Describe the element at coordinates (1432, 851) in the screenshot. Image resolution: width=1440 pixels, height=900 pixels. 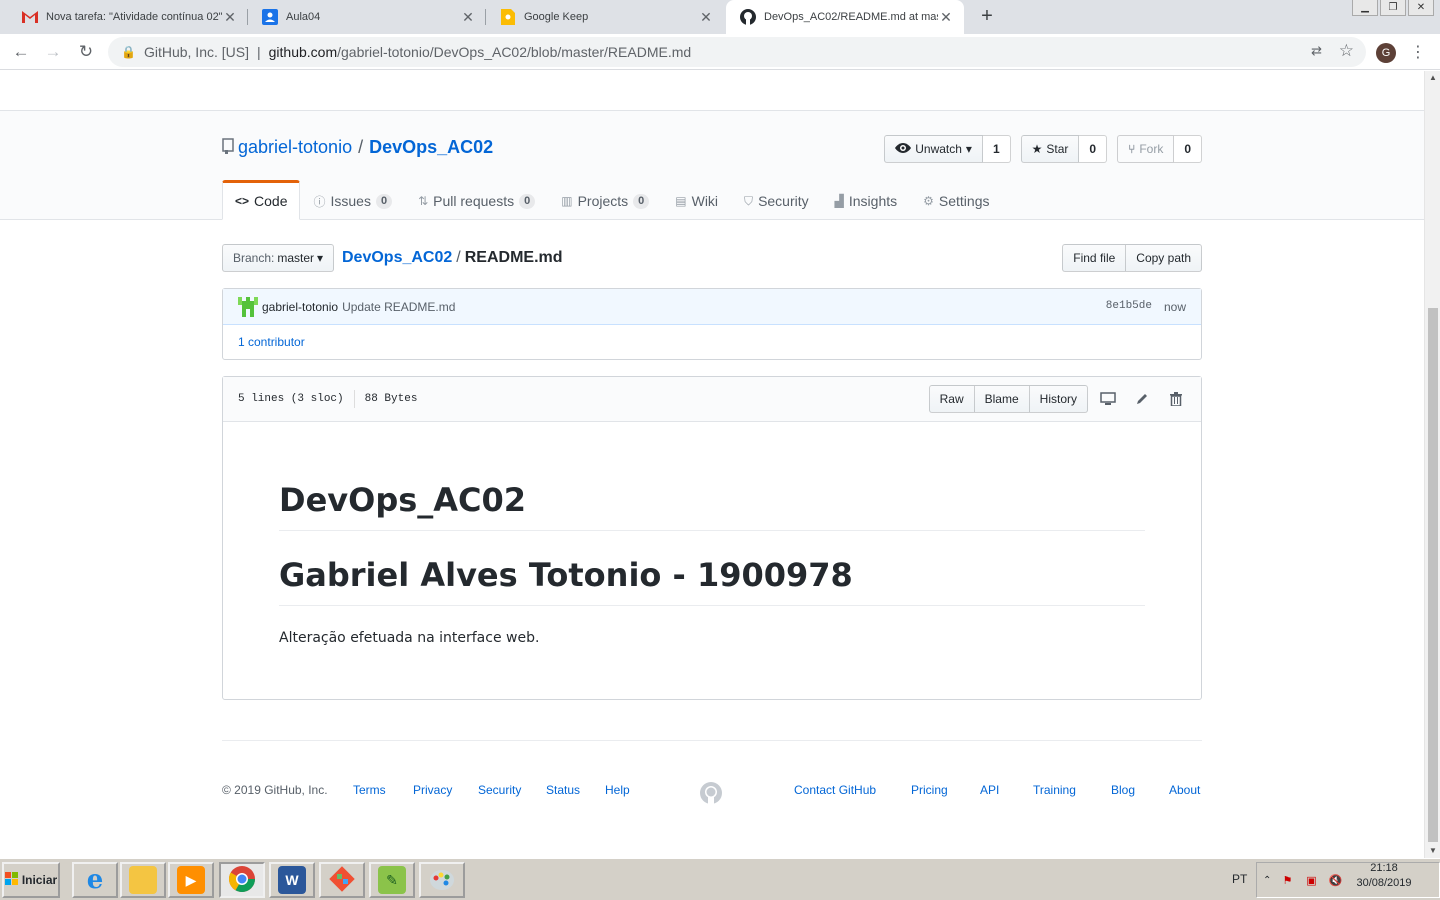
I see `scroll-down-icon: ▼` at that location.